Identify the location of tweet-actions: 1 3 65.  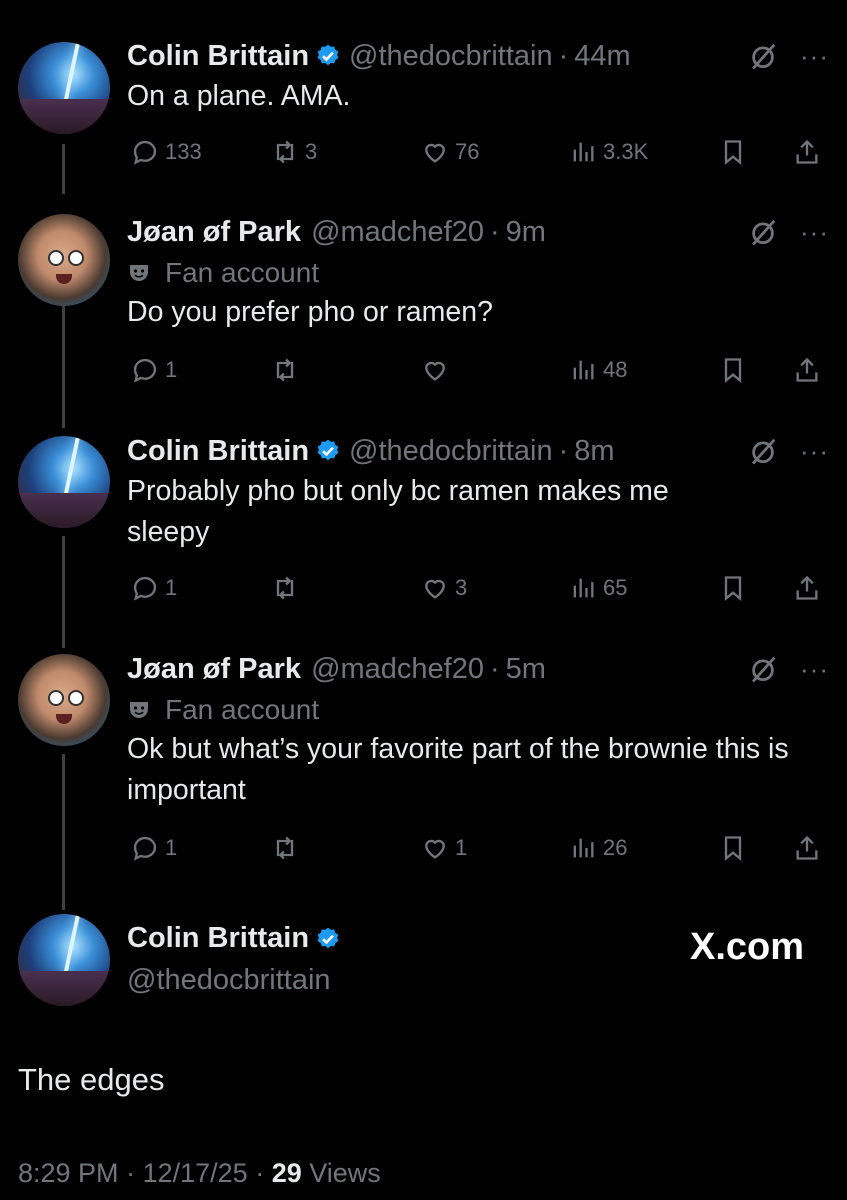
(478, 588).